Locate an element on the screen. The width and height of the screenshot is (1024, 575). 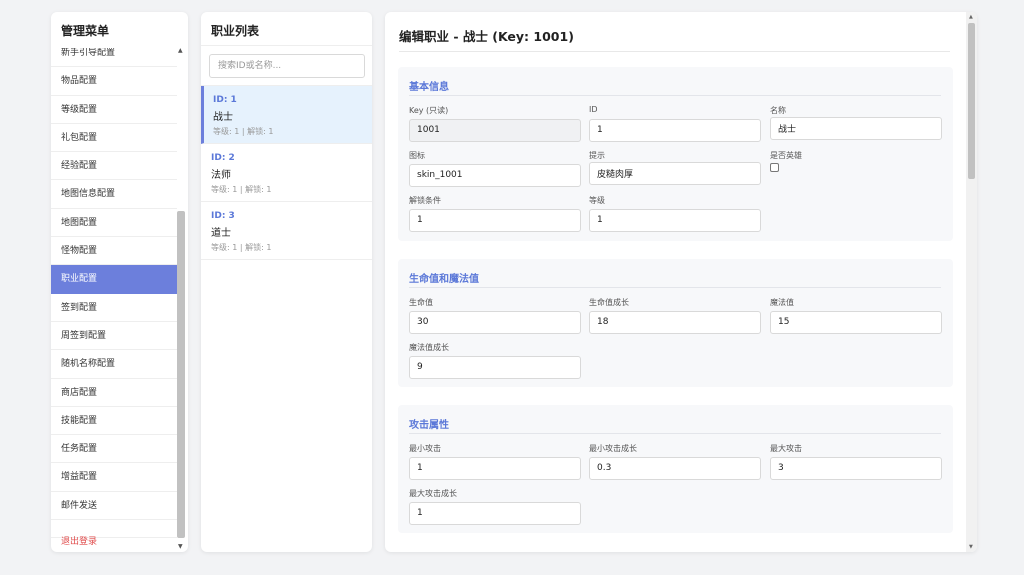
sidebar-item-shop: 商店配置 is located at coordinates (114, 393).